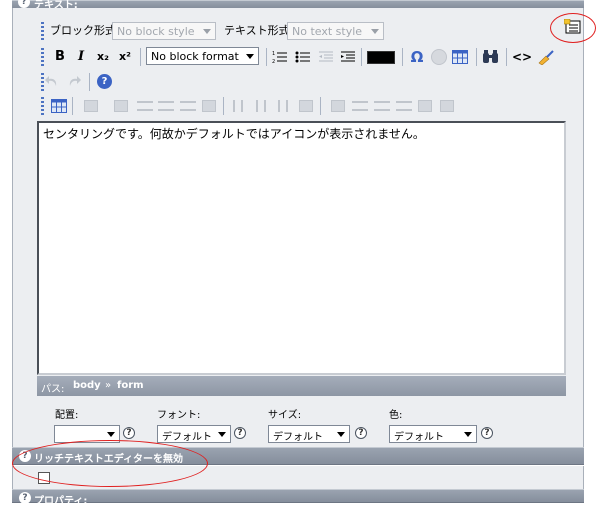 The image size is (598, 507). Describe the element at coordinates (130, 385) in the screenshot. I see `path-crumb-form: form` at that location.